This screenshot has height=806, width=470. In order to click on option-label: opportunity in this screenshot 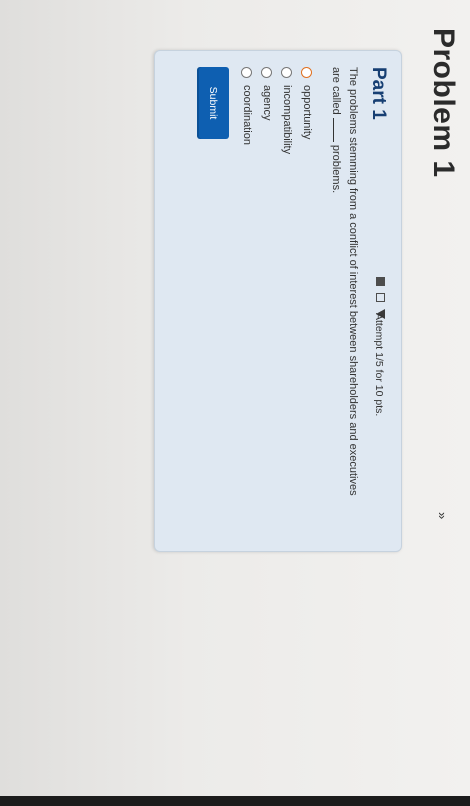, I will do `click(307, 112)`.